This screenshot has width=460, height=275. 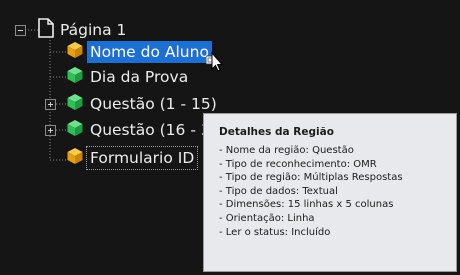 I want to click on tooltip-title: Detalhes da Região, so click(x=276, y=132).